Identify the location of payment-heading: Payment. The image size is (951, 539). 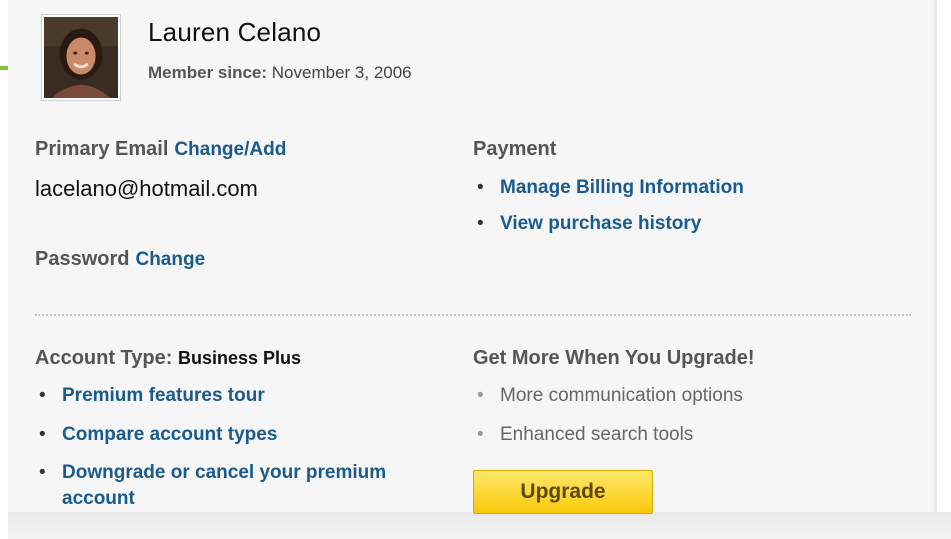
(515, 149).